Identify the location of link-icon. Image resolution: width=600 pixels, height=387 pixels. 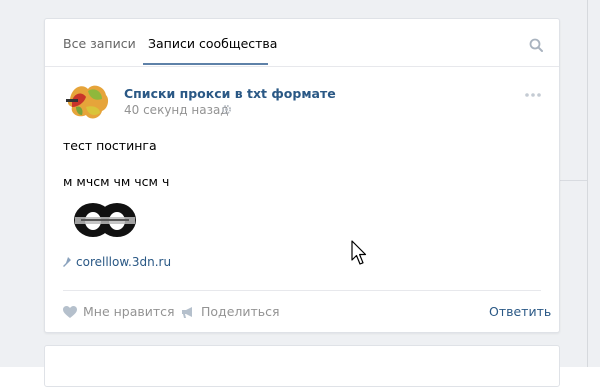
(67, 262).